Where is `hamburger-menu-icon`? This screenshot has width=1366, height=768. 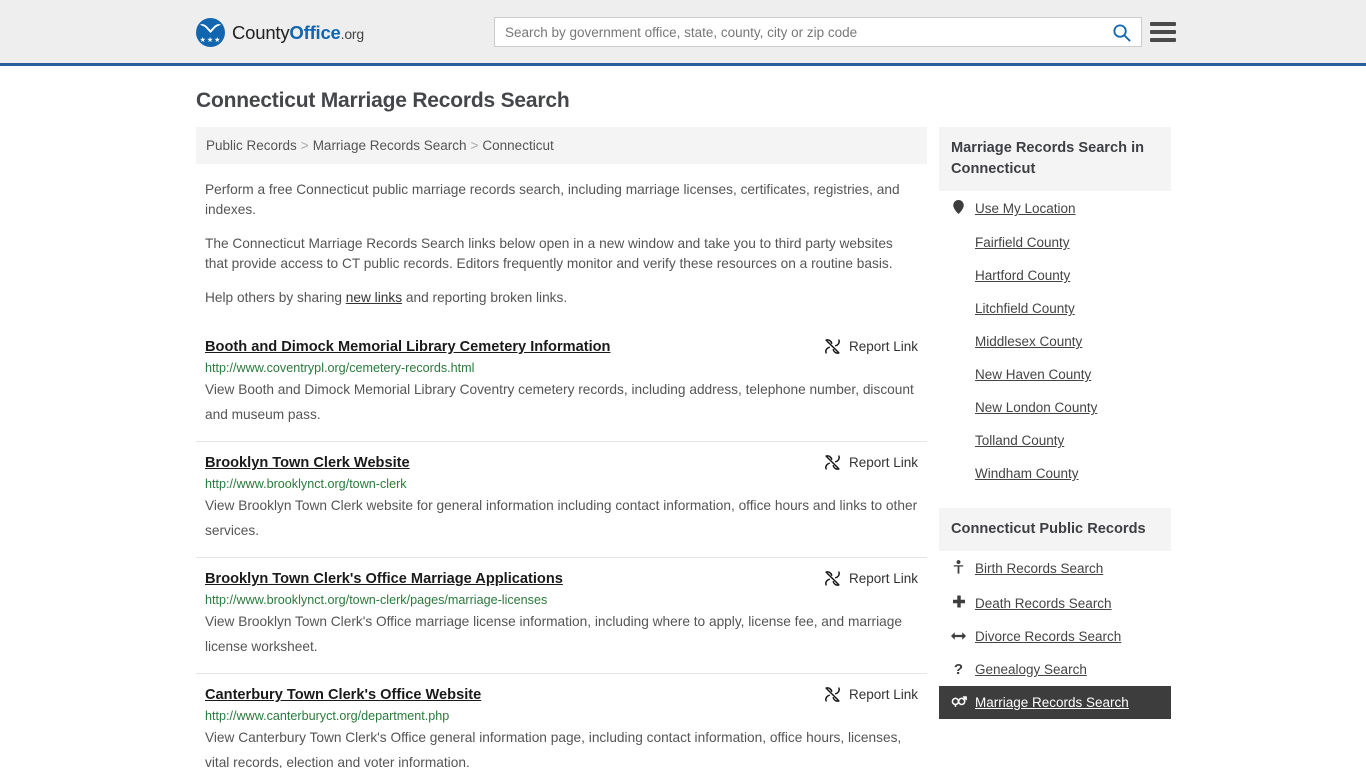
hamburger-menu-icon is located at coordinates (1163, 32).